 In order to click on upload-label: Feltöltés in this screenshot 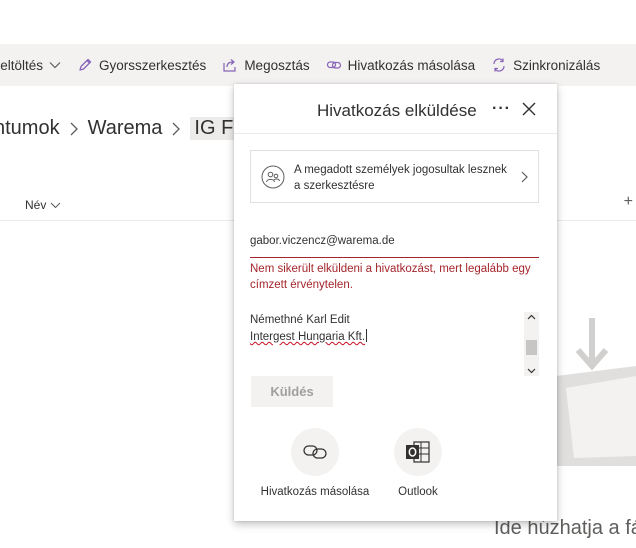, I will do `click(22, 65)`.